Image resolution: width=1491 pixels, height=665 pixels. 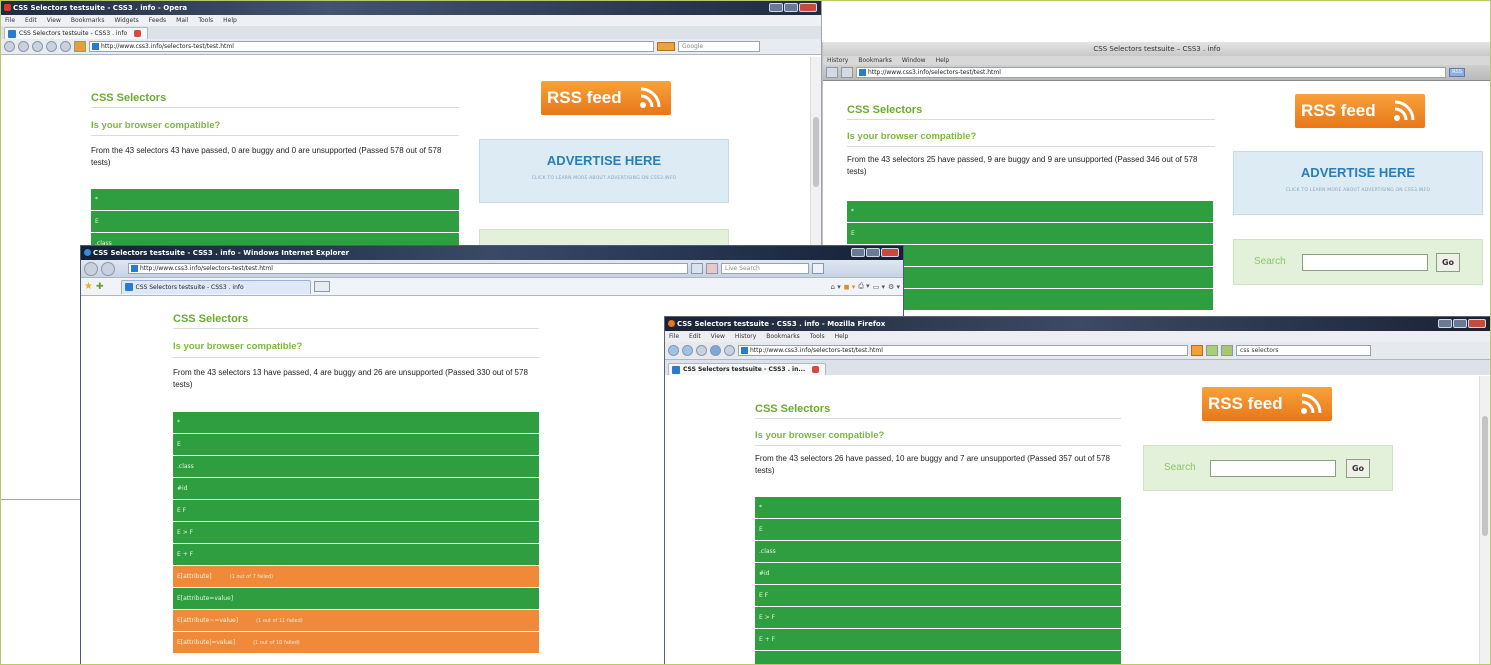 What do you see at coordinates (912, 136) in the screenshot?
I see `page-subheading: Is your browser compatible?` at bounding box center [912, 136].